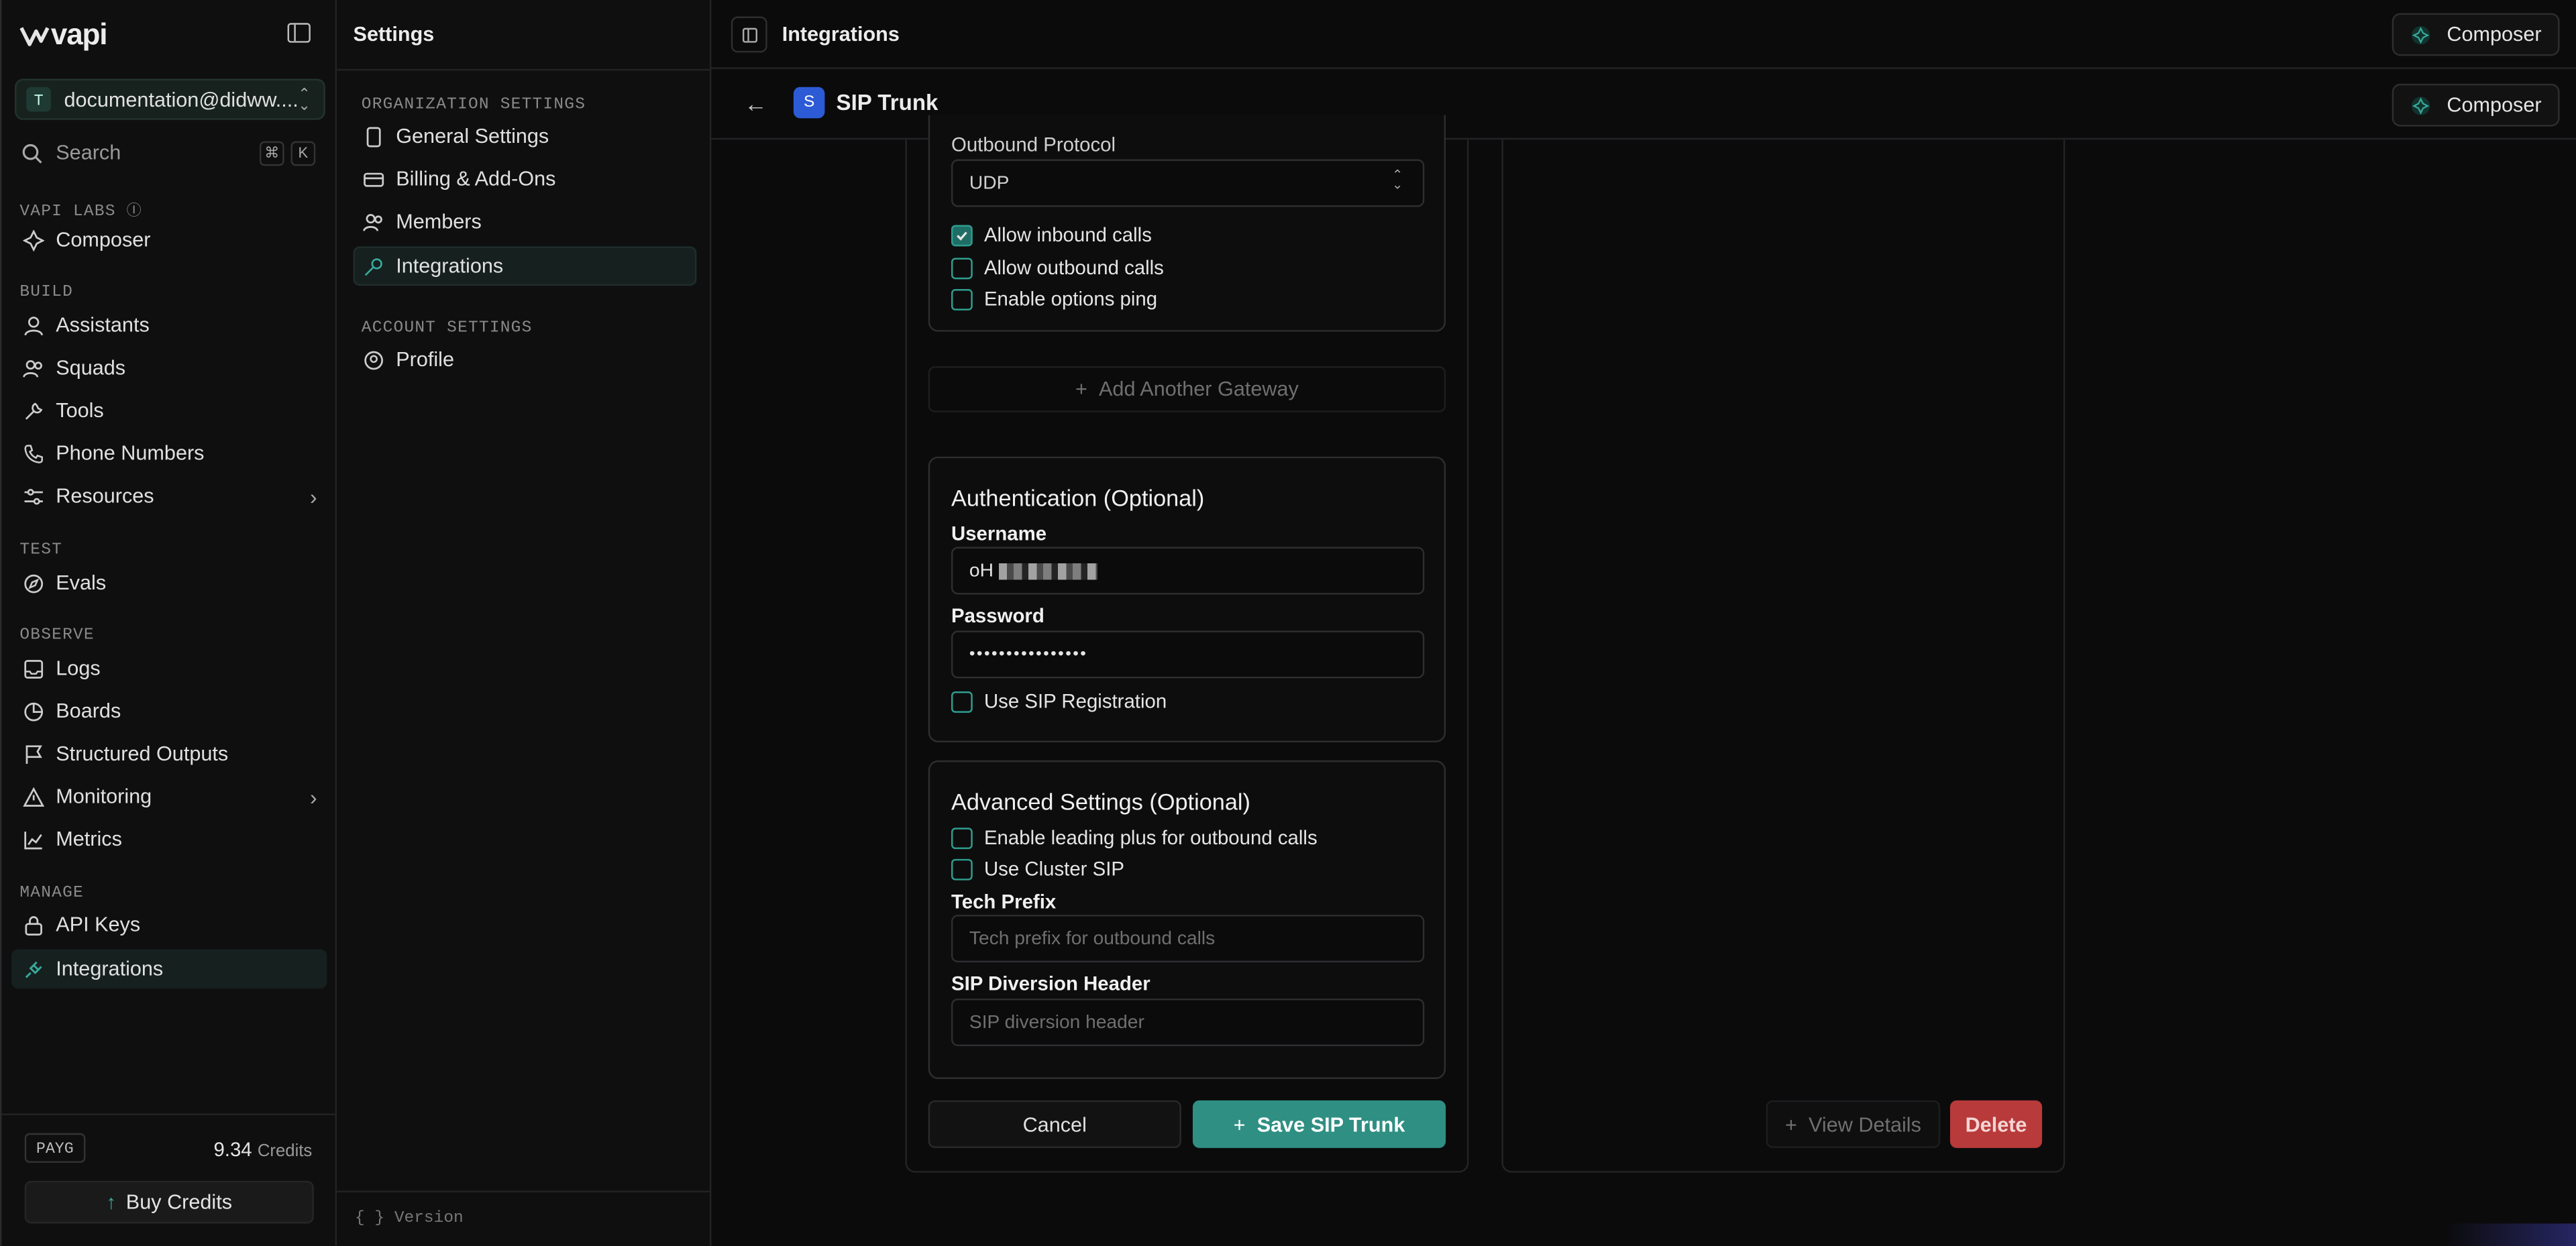  I want to click on plug-icon, so click(32, 969).